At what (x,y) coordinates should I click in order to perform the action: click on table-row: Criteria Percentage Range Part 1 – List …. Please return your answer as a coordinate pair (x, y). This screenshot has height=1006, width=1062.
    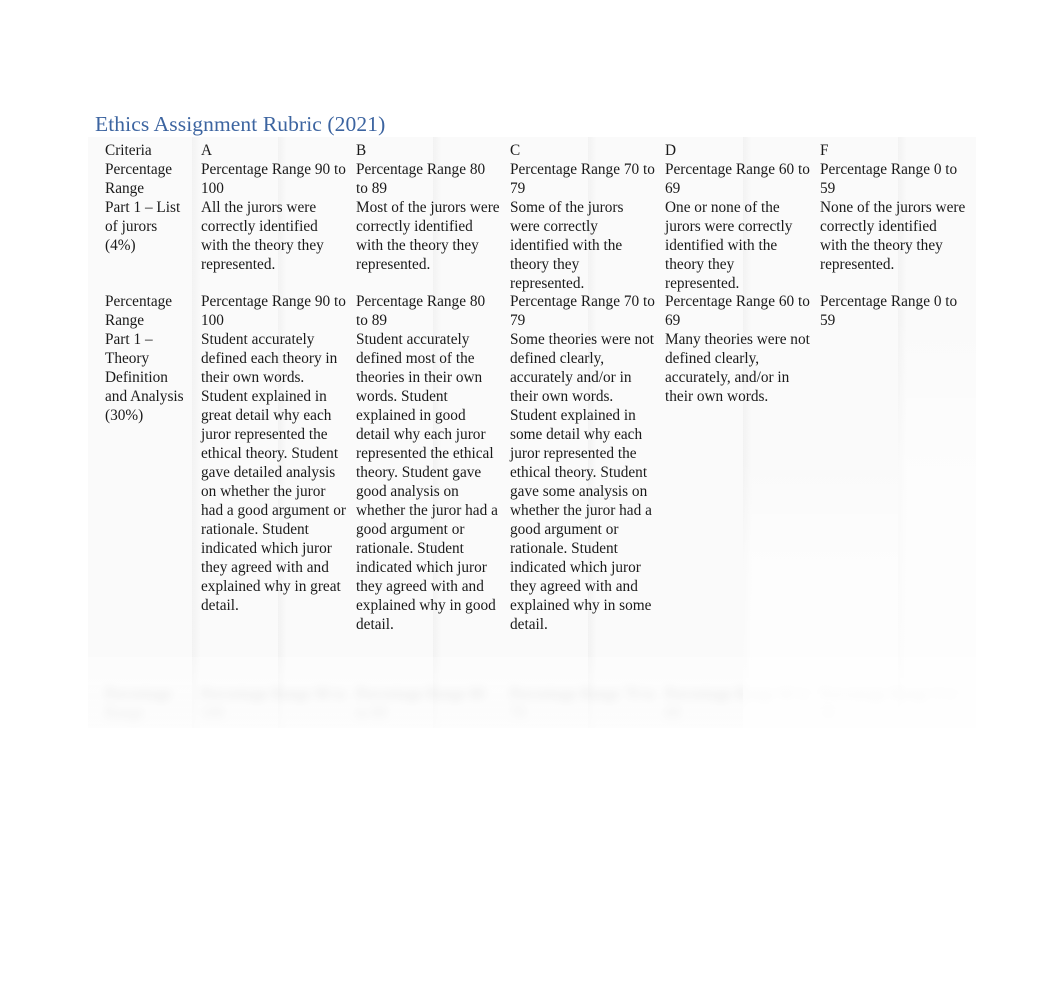
    Looking at the image, I should click on (532, 217).